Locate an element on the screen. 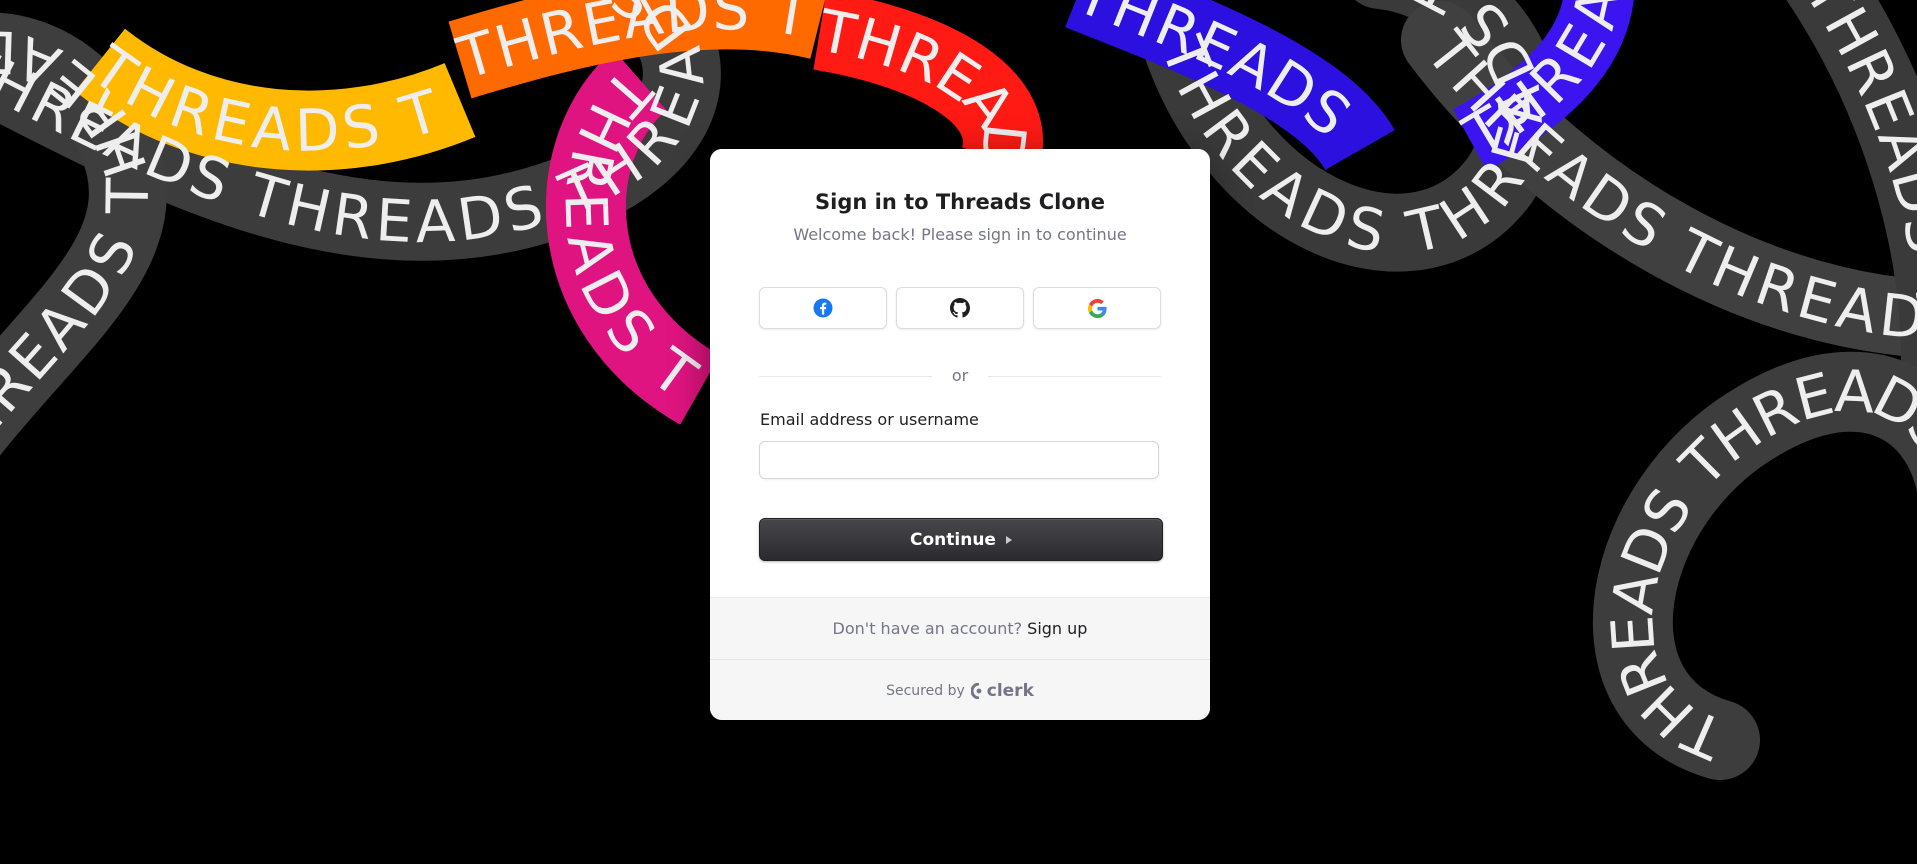 This screenshot has width=1917, height=864. social-buttons is located at coordinates (960, 308).